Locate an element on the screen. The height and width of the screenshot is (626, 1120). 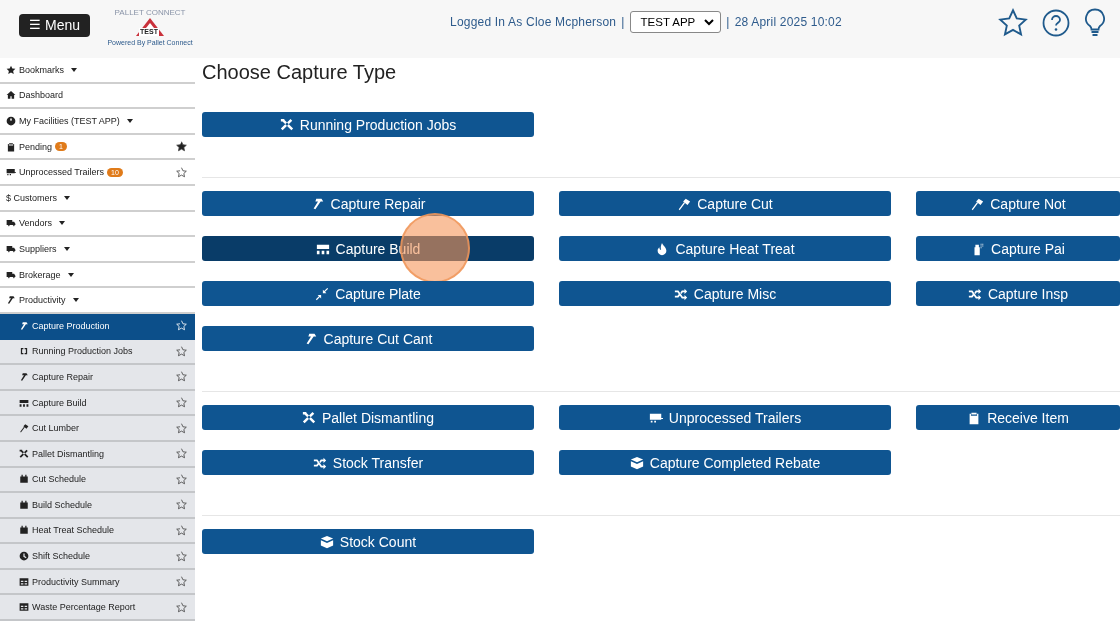
sidebar-item: Running Production Jobs is located at coordinates (97, 352).